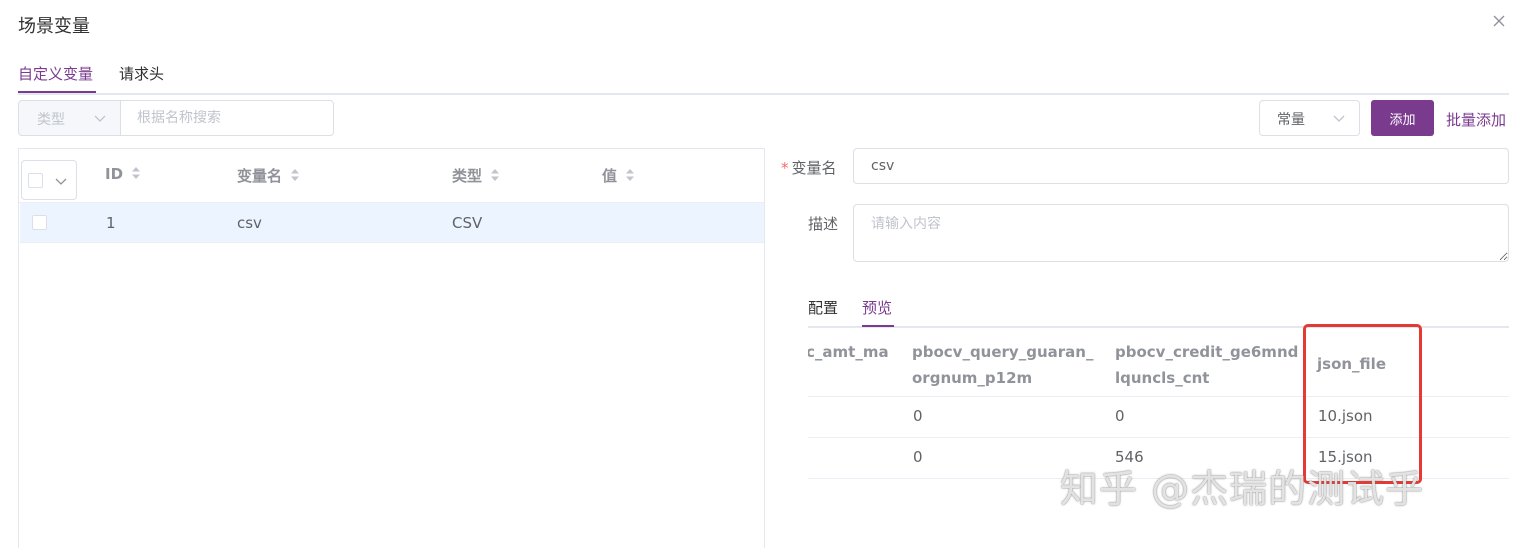 Image resolution: width=1513 pixels, height=548 pixels. What do you see at coordinates (1207, 365) in the screenshot?
I see `preview-column-header: pbocv_credit_ge6mndlquncls_cnt` at bounding box center [1207, 365].